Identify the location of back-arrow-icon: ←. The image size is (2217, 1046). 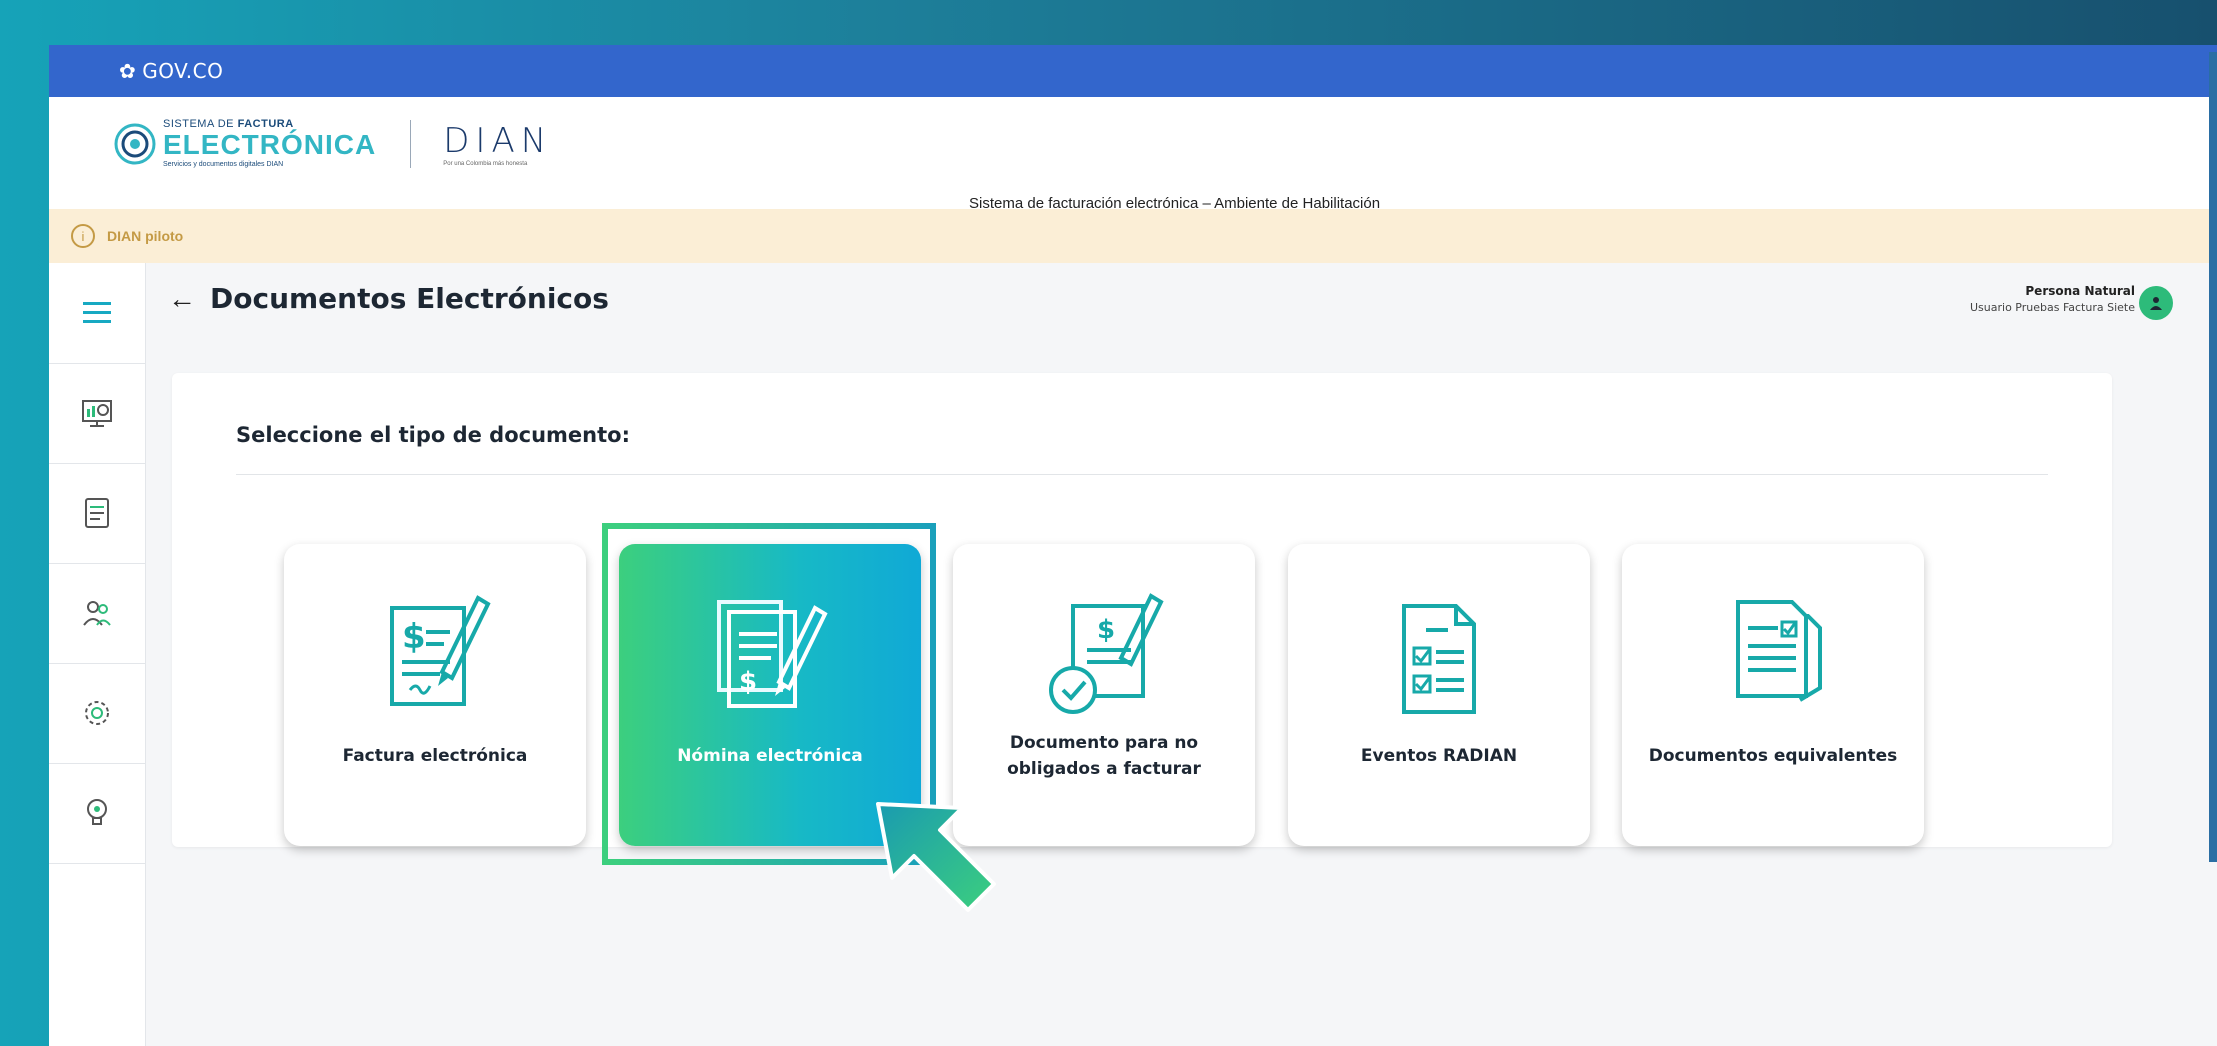
(182, 299).